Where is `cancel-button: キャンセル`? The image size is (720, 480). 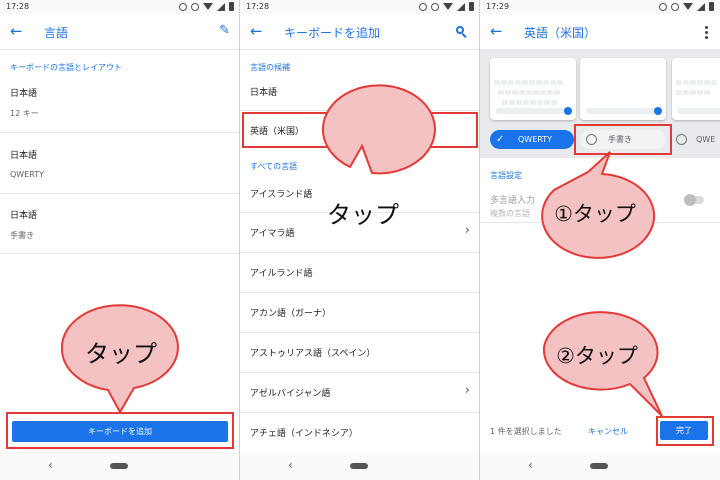
cancel-button: キャンセル is located at coordinates (608, 431).